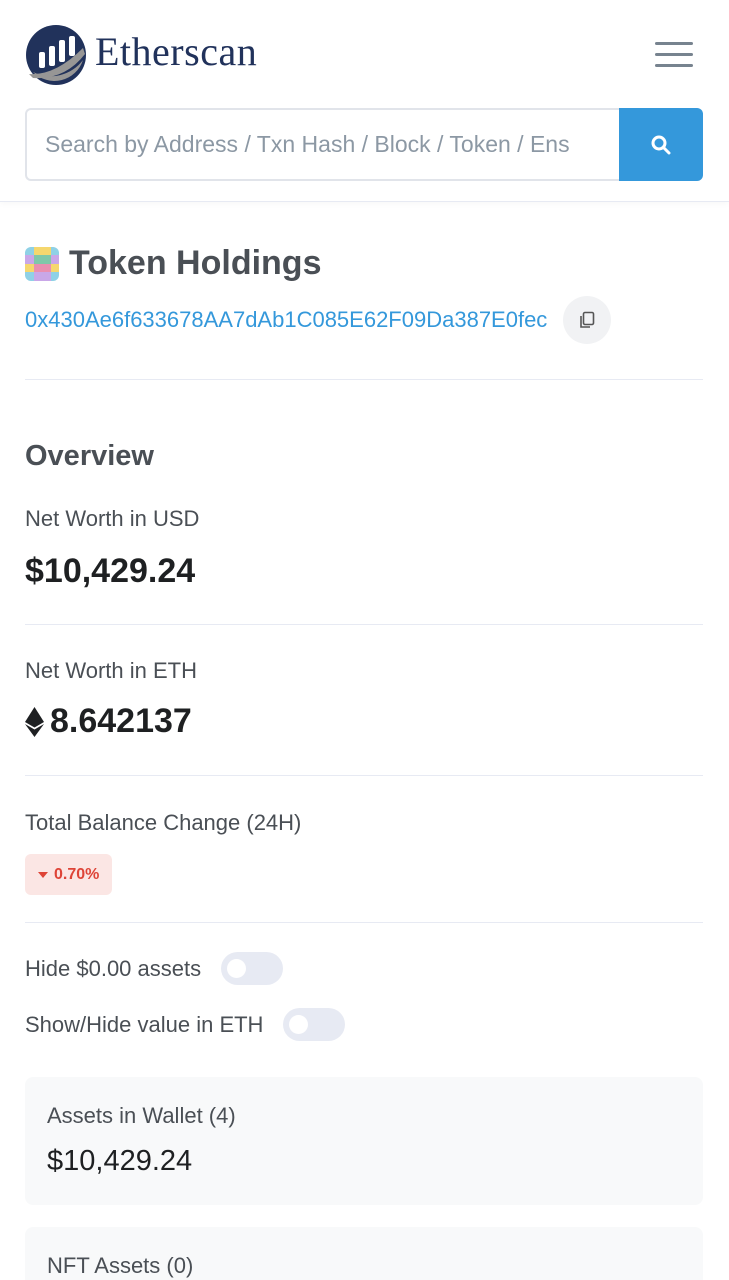  I want to click on net-worth-usd-value: $10,429.24, so click(110, 571).